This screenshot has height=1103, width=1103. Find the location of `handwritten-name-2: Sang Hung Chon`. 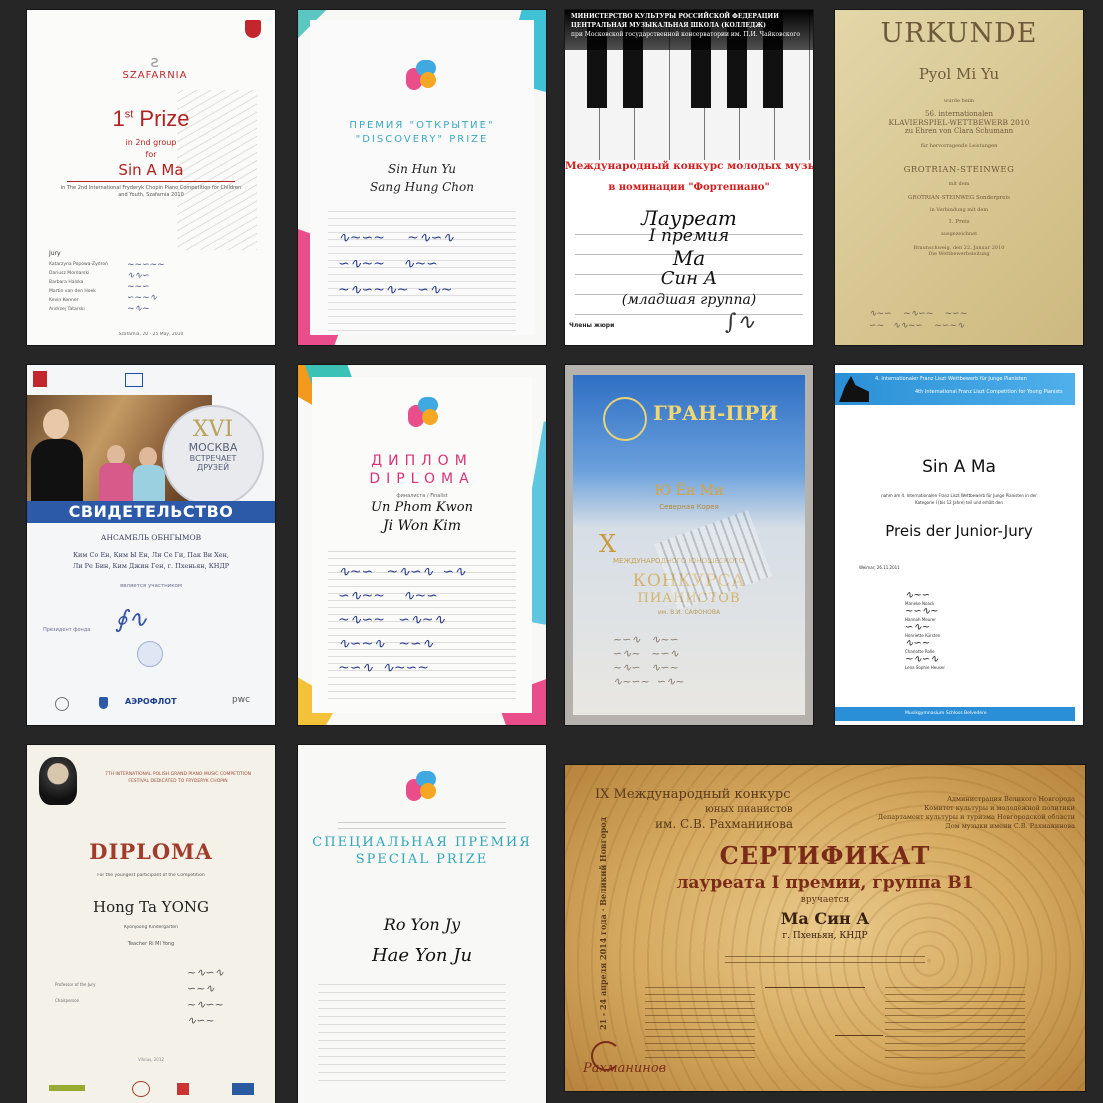

handwritten-name-2: Sang Hung Chon is located at coordinates (422, 187).